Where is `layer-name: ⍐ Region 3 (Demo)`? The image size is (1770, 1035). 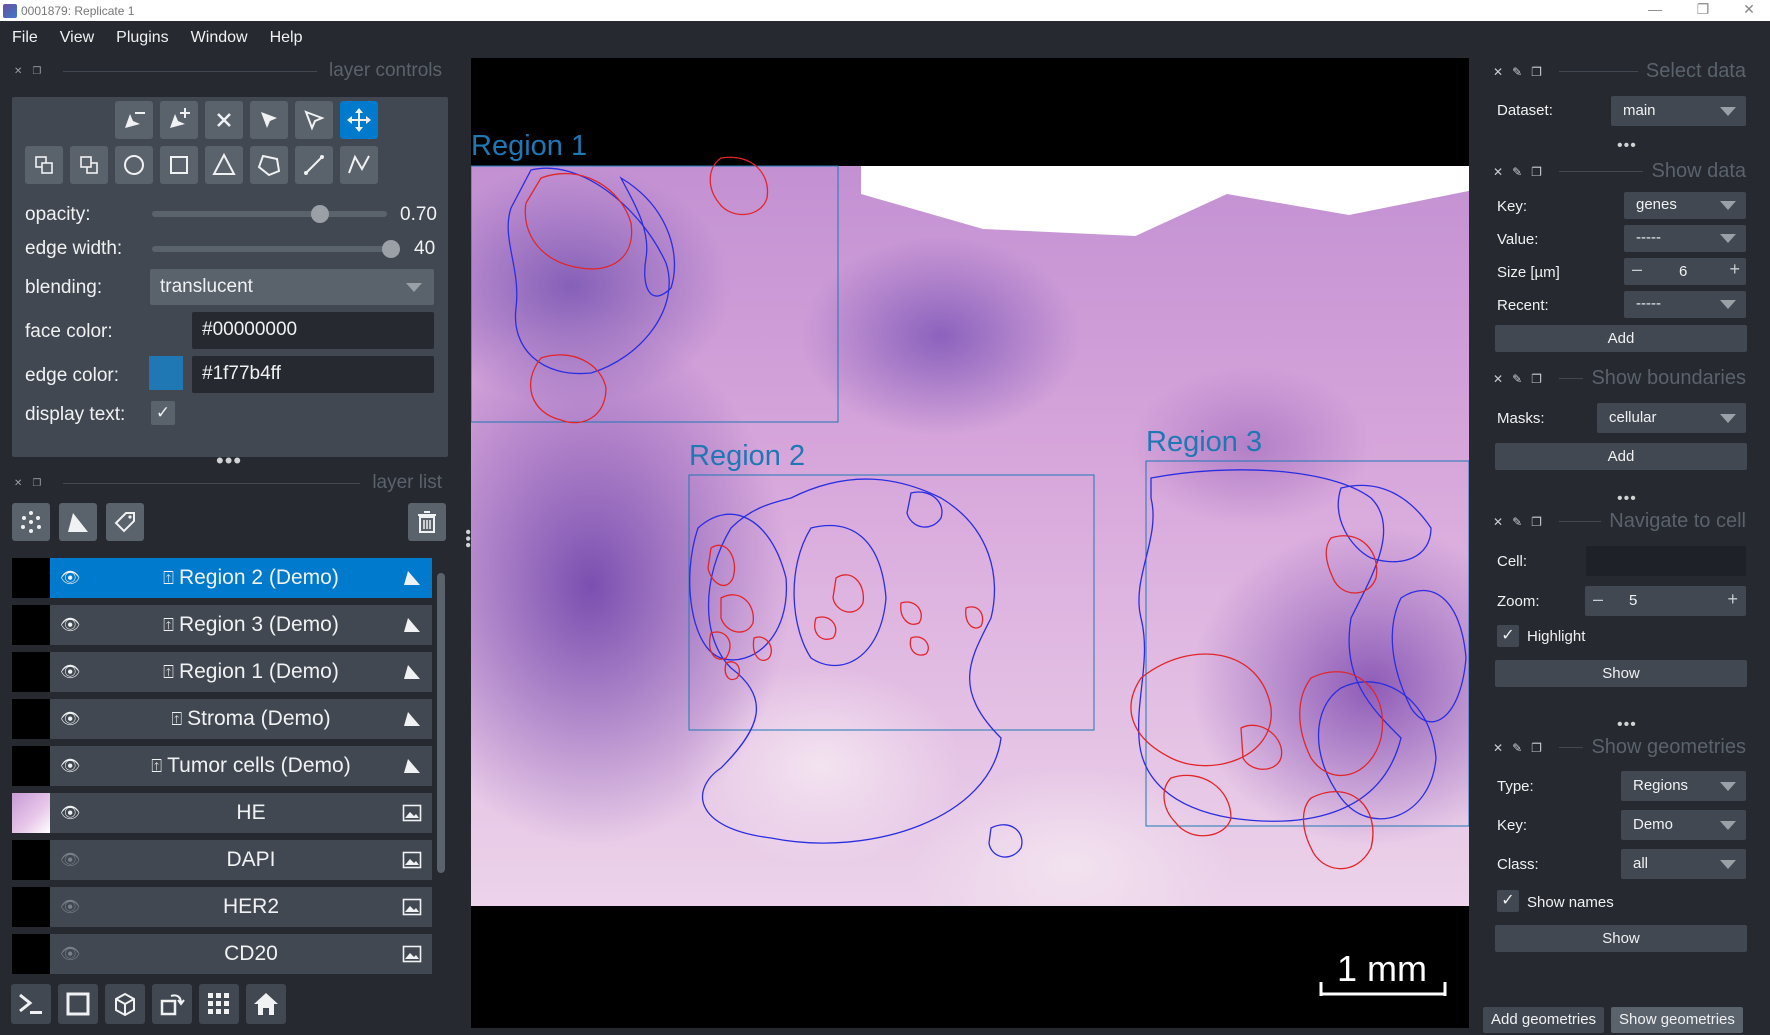 layer-name: ⍐ Region 3 (Demo) is located at coordinates (251, 625).